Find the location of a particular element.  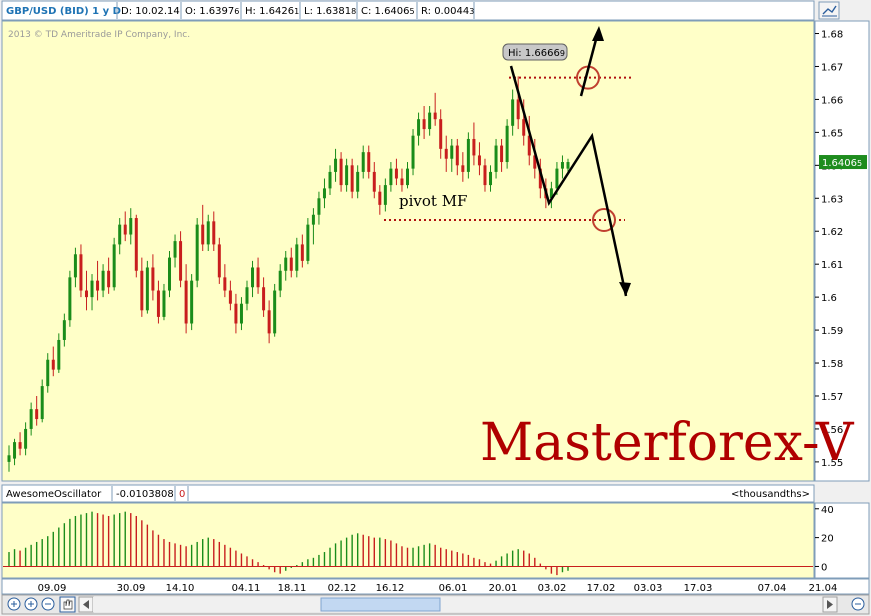

oscillator-value: -0.0103808 is located at coordinates (145, 494).